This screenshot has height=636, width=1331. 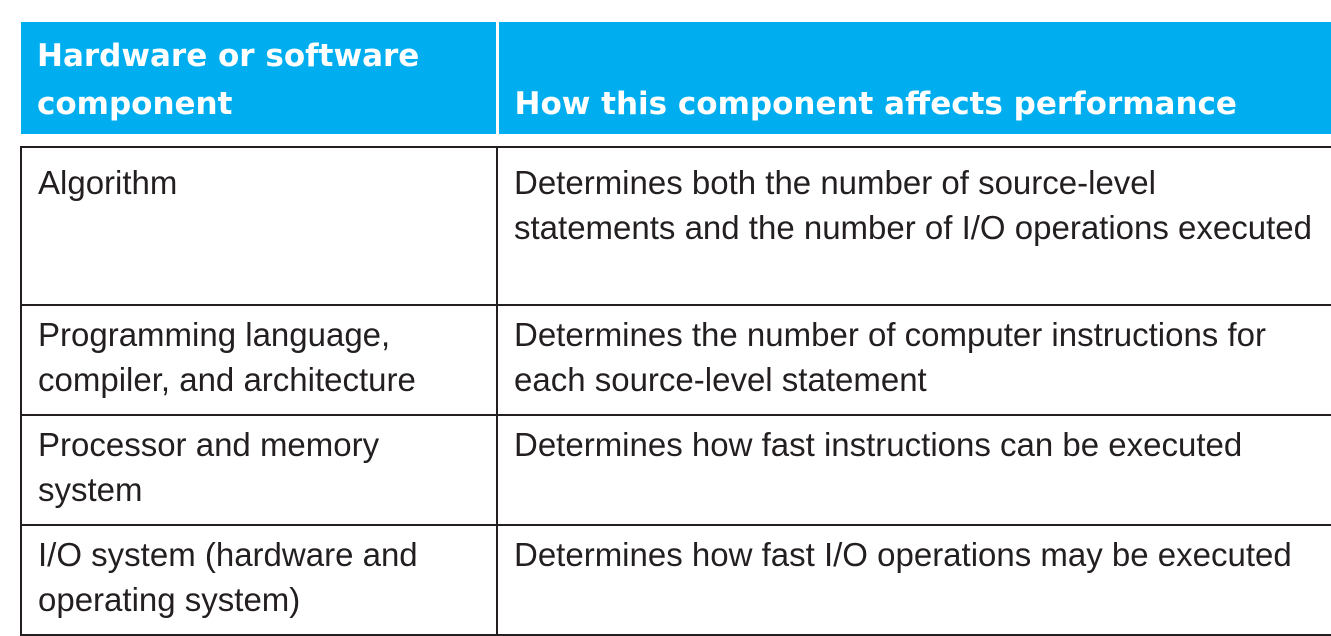 I want to click on row-component-cell: Processor and memory system, so click(x=259, y=470).